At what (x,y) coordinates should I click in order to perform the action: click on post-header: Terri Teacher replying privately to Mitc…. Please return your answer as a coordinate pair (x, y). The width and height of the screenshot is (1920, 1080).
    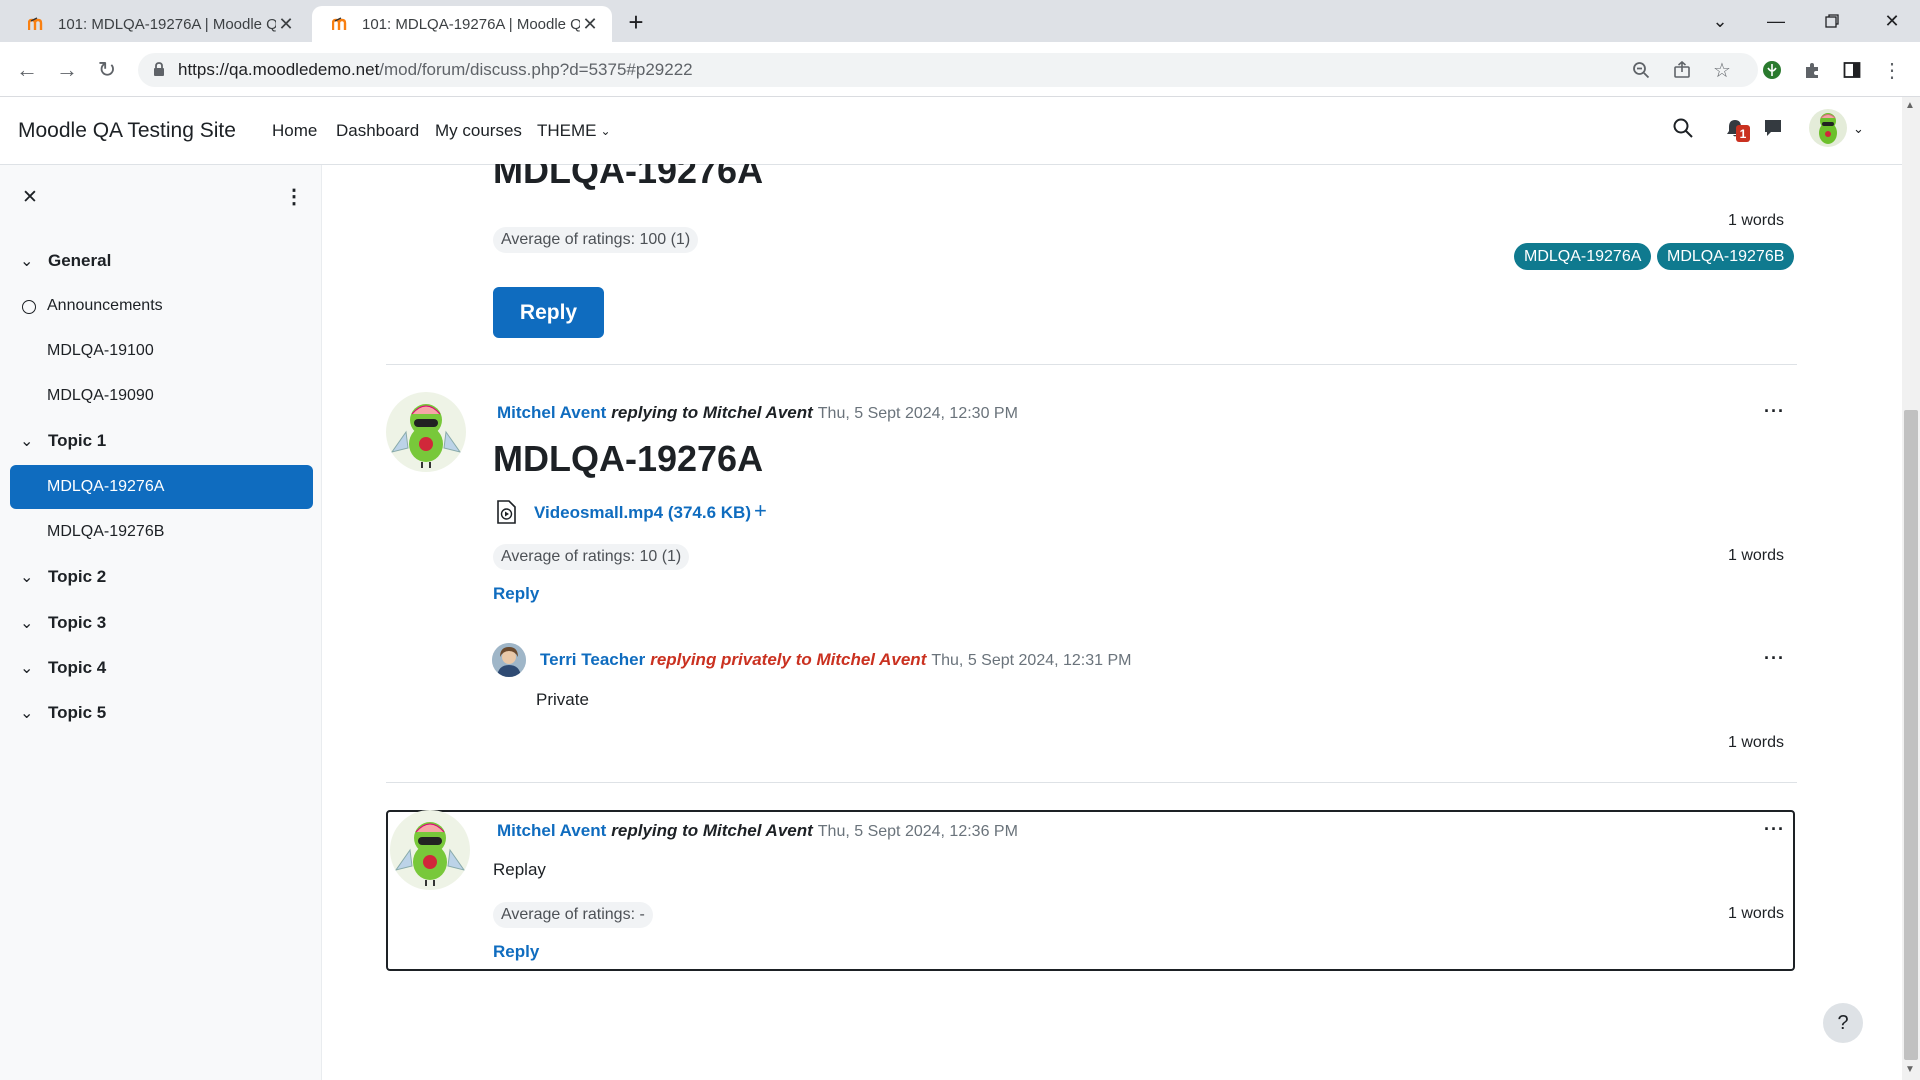
    Looking at the image, I should click on (836, 660).